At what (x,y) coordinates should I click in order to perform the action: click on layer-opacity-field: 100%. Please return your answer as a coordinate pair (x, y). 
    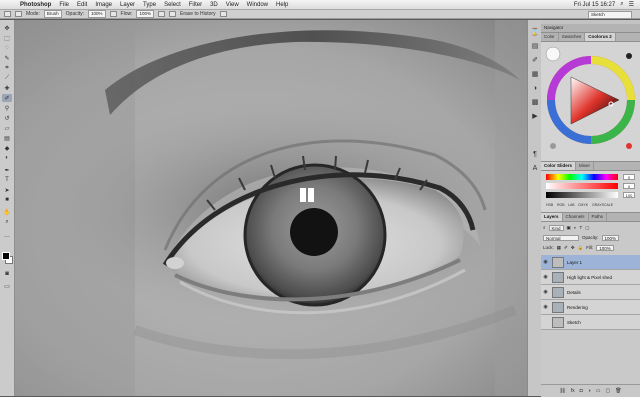
    Looking at the image, I should click on (610, 237).